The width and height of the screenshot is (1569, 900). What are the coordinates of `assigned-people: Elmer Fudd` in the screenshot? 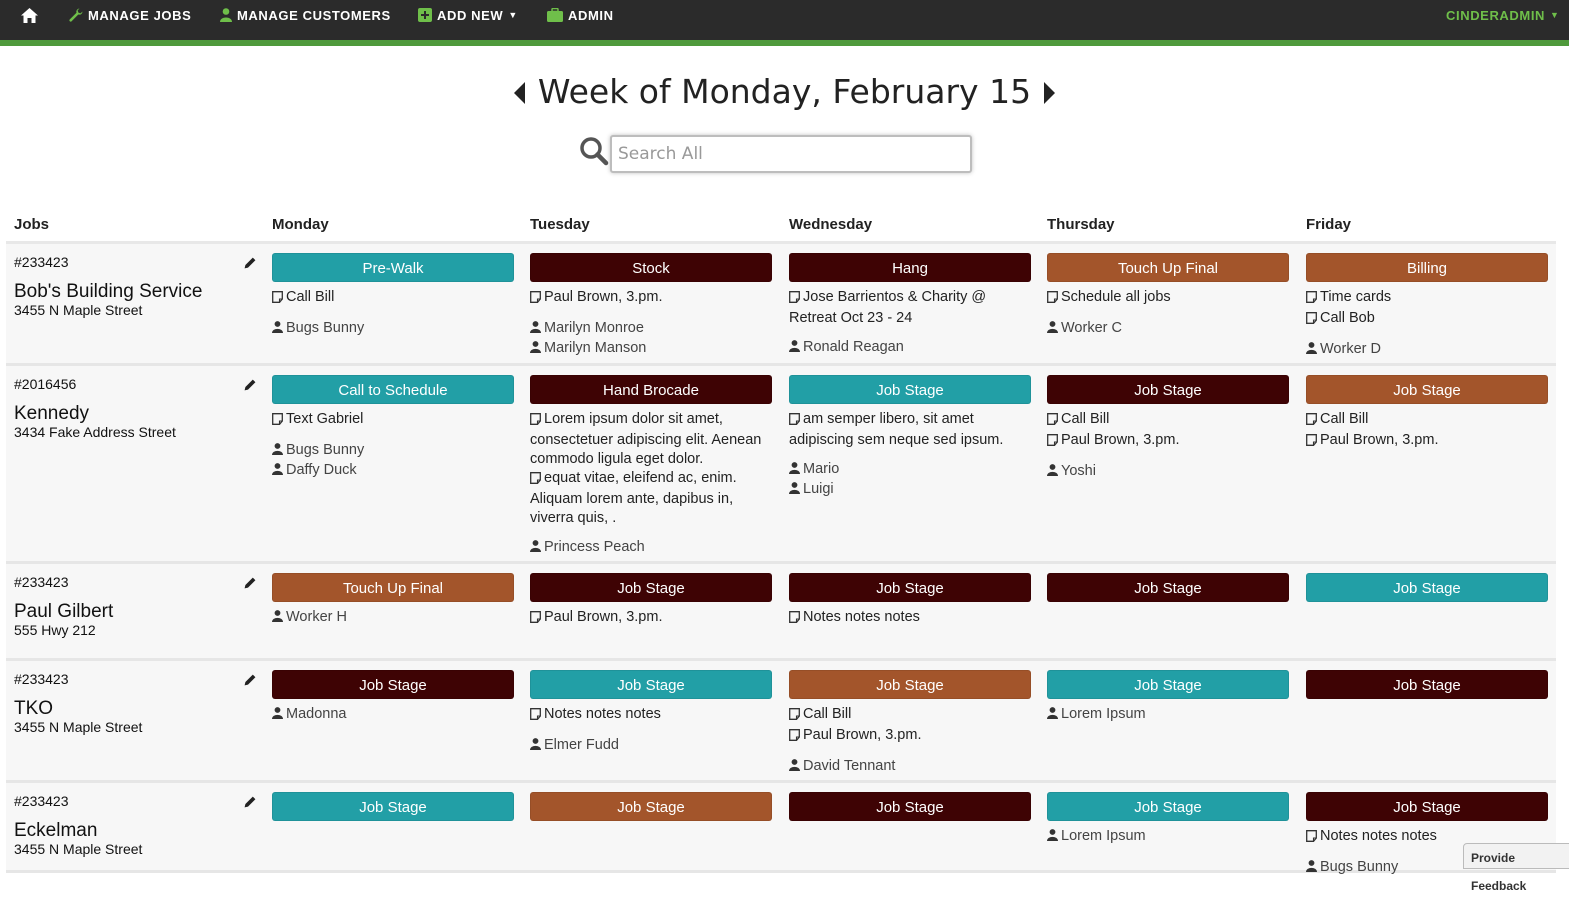 It's located at (651, 746).